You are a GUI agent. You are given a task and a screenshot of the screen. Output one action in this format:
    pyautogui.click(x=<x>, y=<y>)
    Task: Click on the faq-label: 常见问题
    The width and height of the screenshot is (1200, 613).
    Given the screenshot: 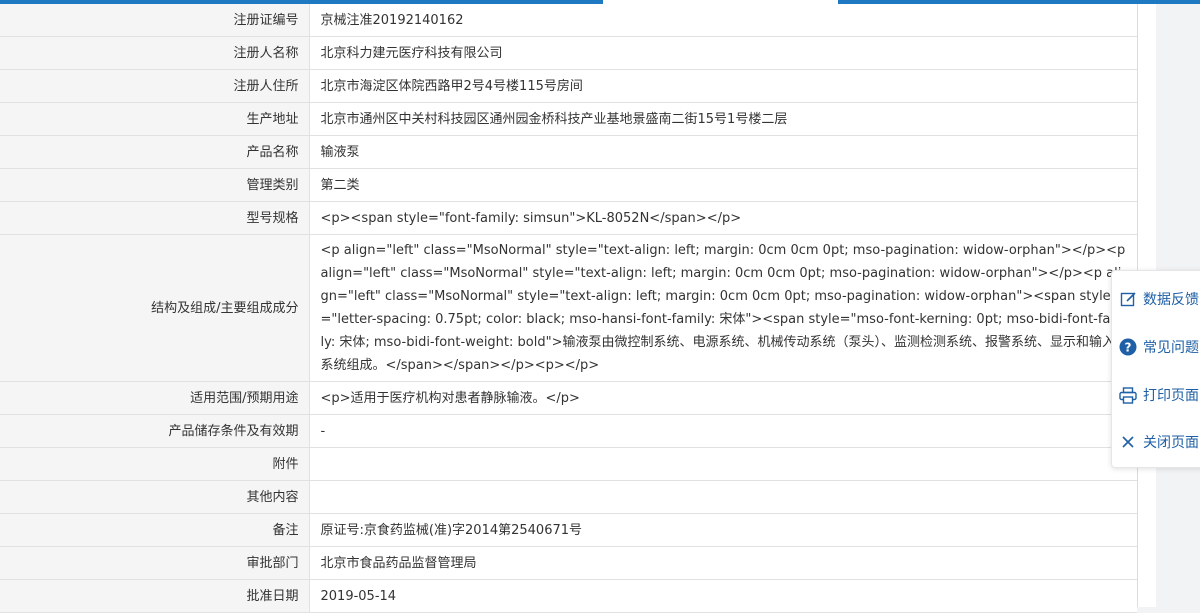 What is the action you would take?
    pyautogui.click(x=1171, y=348)
    